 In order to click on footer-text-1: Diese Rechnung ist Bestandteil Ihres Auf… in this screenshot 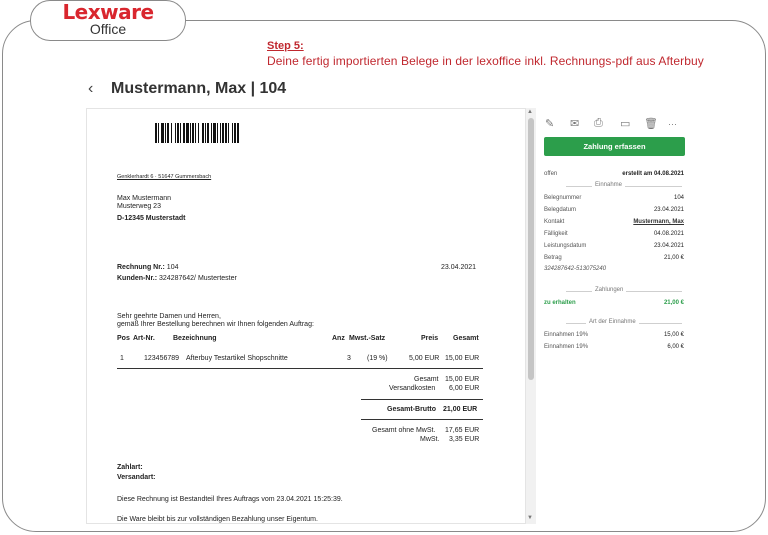, I will do `click(230, 499)`.